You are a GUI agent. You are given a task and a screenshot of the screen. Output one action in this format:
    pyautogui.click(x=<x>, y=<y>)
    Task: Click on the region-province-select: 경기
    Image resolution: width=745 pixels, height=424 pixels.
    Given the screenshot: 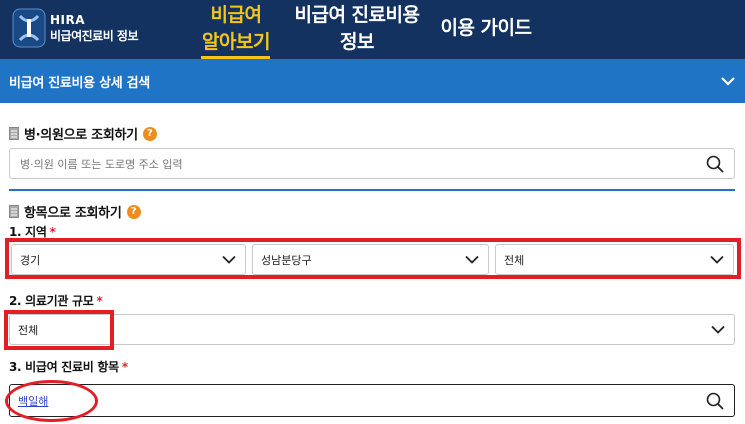 What is the action you would take?
    pyautogui.click(x=128, y=259)
    